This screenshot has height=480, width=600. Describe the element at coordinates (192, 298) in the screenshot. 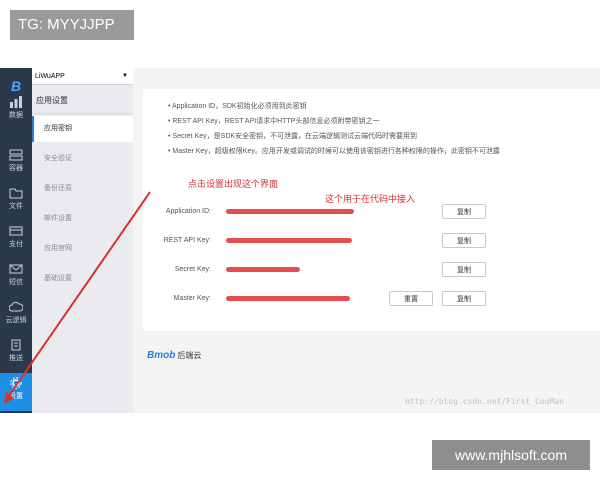

I see `label-master-key: Master Key:` at that location.